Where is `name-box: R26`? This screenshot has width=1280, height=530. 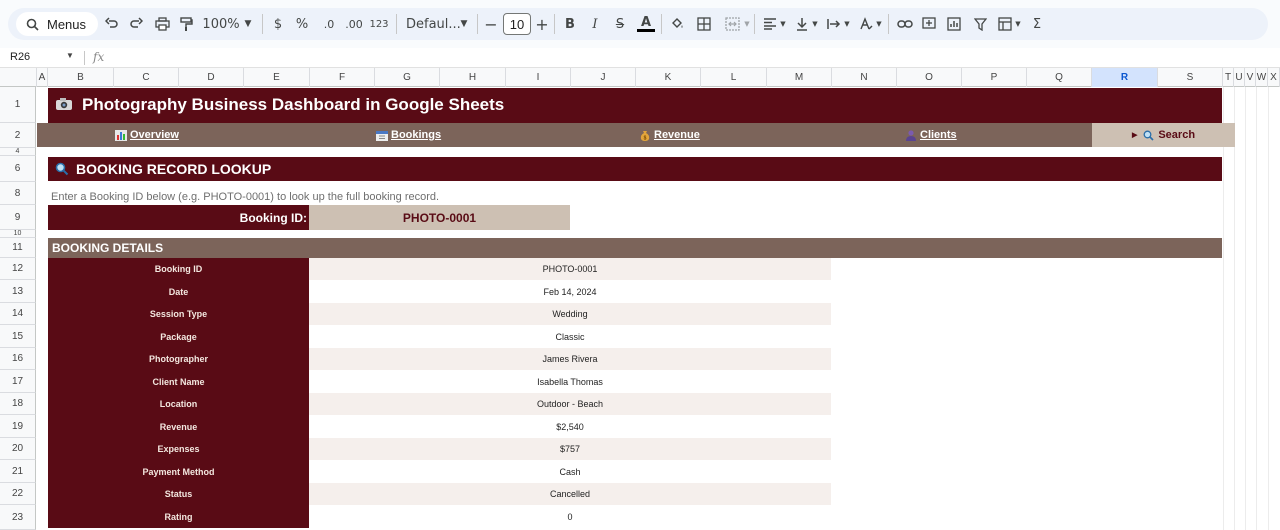 name-box: R26 is located at coordinates (20, 57).